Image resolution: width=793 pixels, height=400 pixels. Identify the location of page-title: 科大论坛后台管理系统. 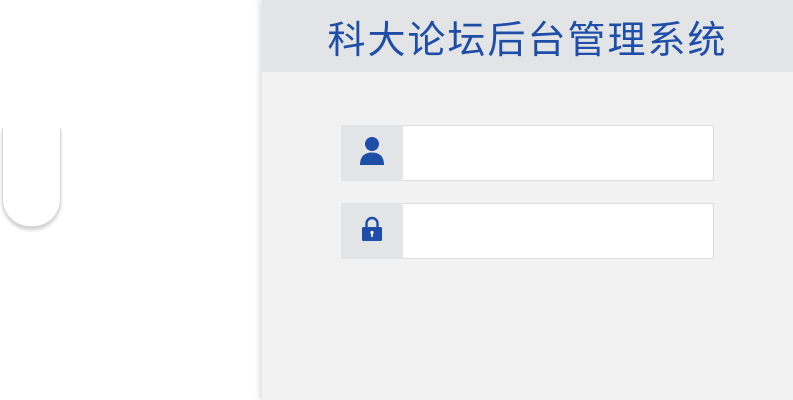
(527, 39).